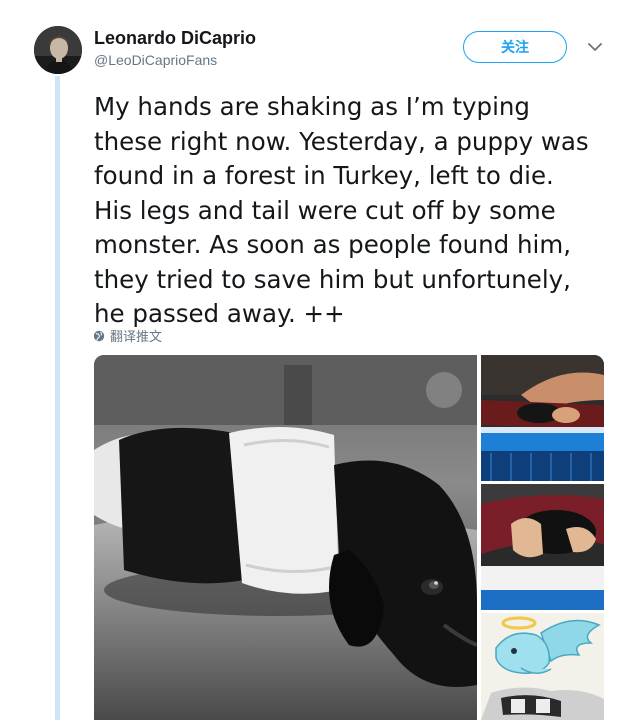  What do you see at coordinates (542, 666) in the screenshot?
I see `tweet-photo-angel-dog` at bounding box center [542, 666].